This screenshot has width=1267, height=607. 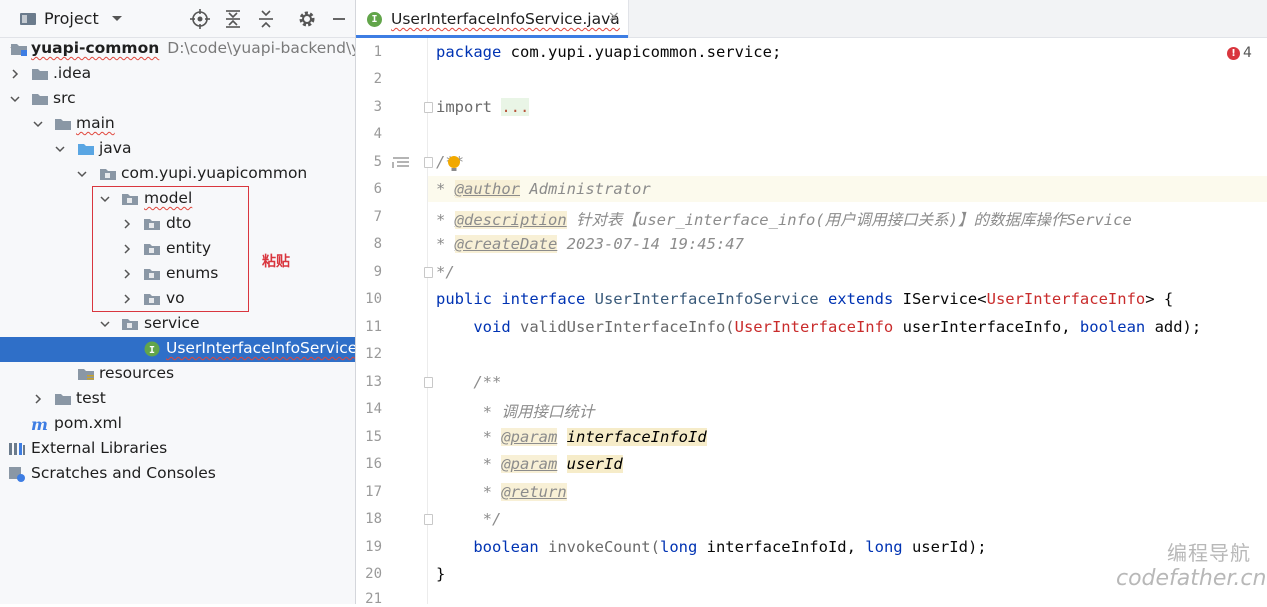 I want to click on warnings-indicator: ! 4, so click(x=1239, y=53).